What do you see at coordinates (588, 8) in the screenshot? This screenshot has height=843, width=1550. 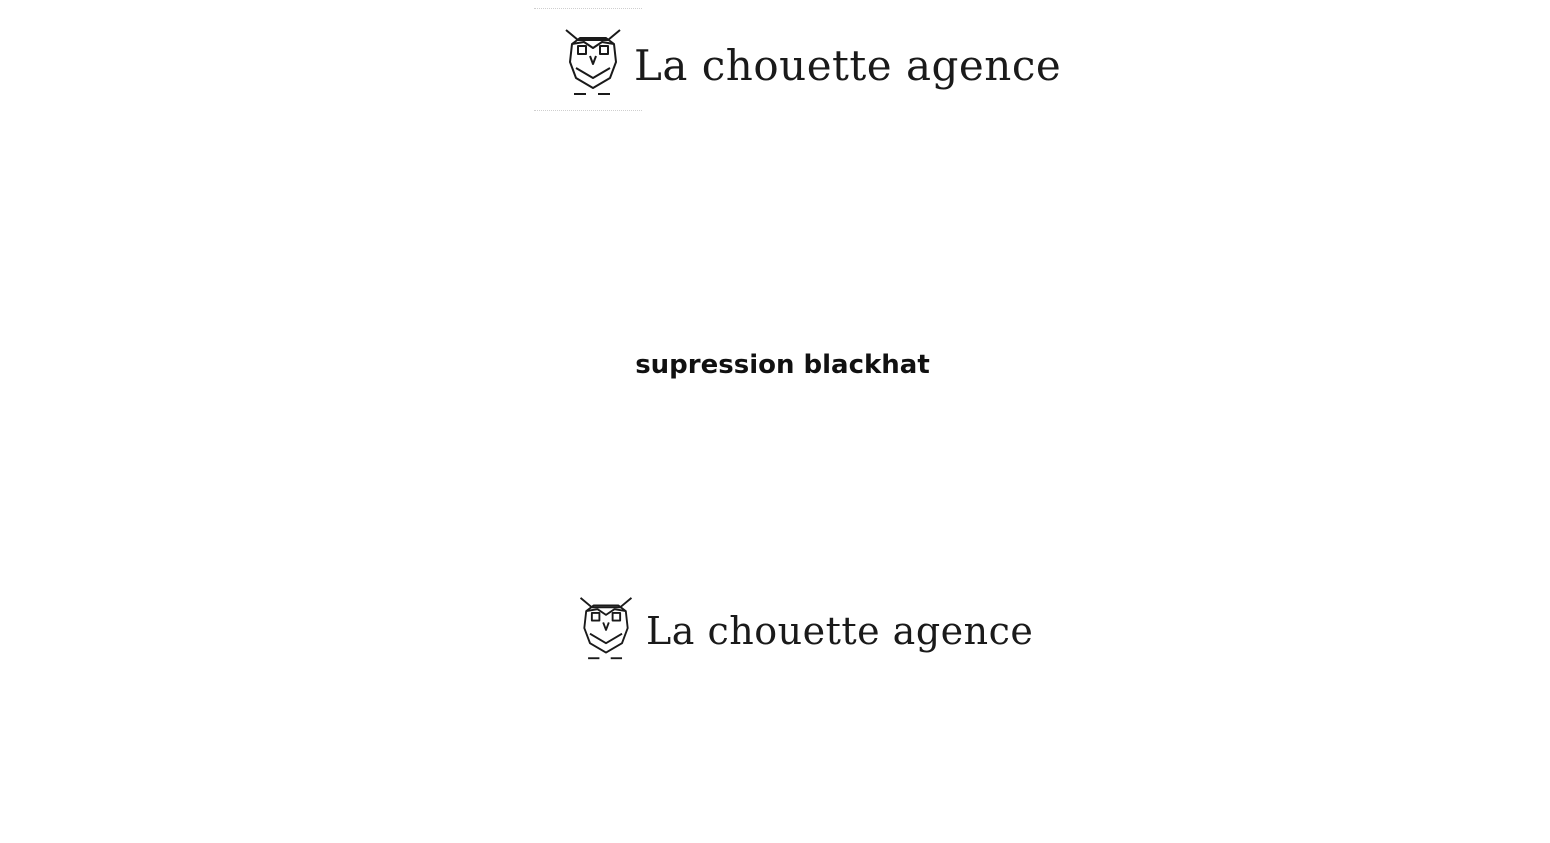 I see `divider-top` at bounding box center [588, 8].